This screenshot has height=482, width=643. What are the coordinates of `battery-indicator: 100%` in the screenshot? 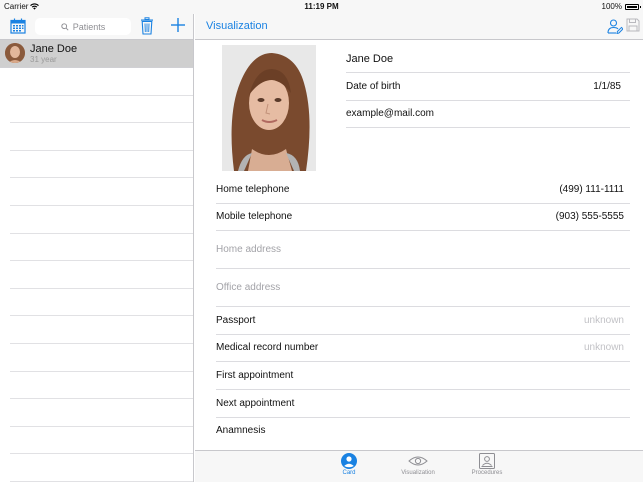 It's located at (621, 6).